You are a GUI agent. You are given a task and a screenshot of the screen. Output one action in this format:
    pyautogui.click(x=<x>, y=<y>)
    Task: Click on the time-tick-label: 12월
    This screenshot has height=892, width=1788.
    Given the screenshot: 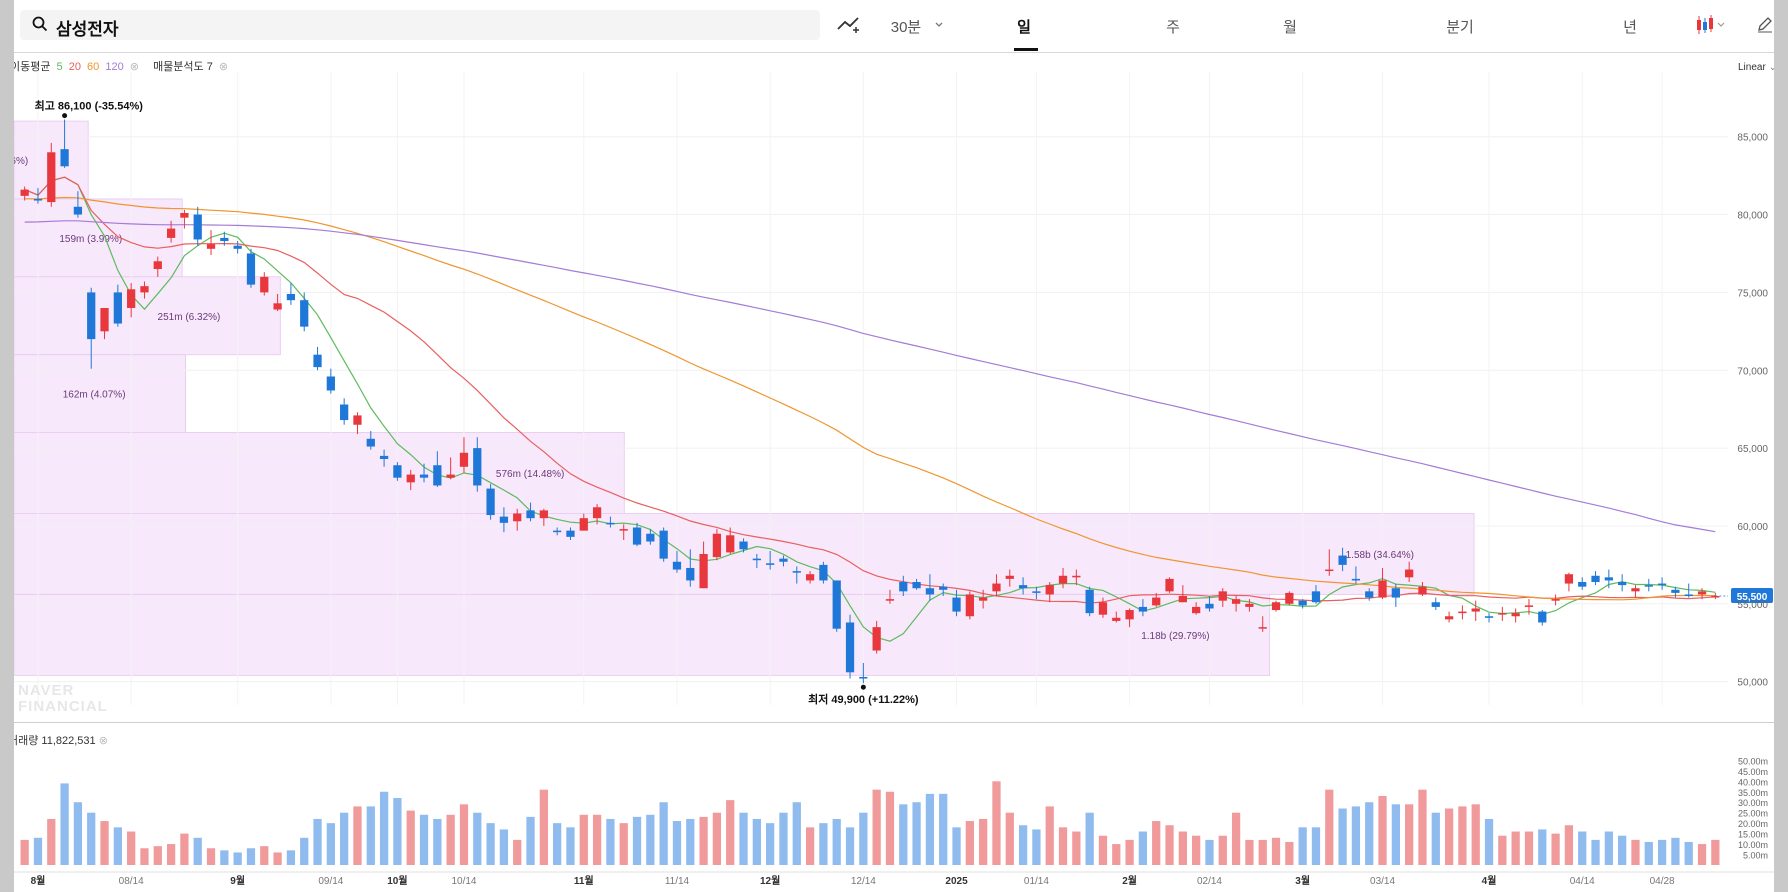 What is the action you would take?
    pyautogui.click(x=770, y=881)
    